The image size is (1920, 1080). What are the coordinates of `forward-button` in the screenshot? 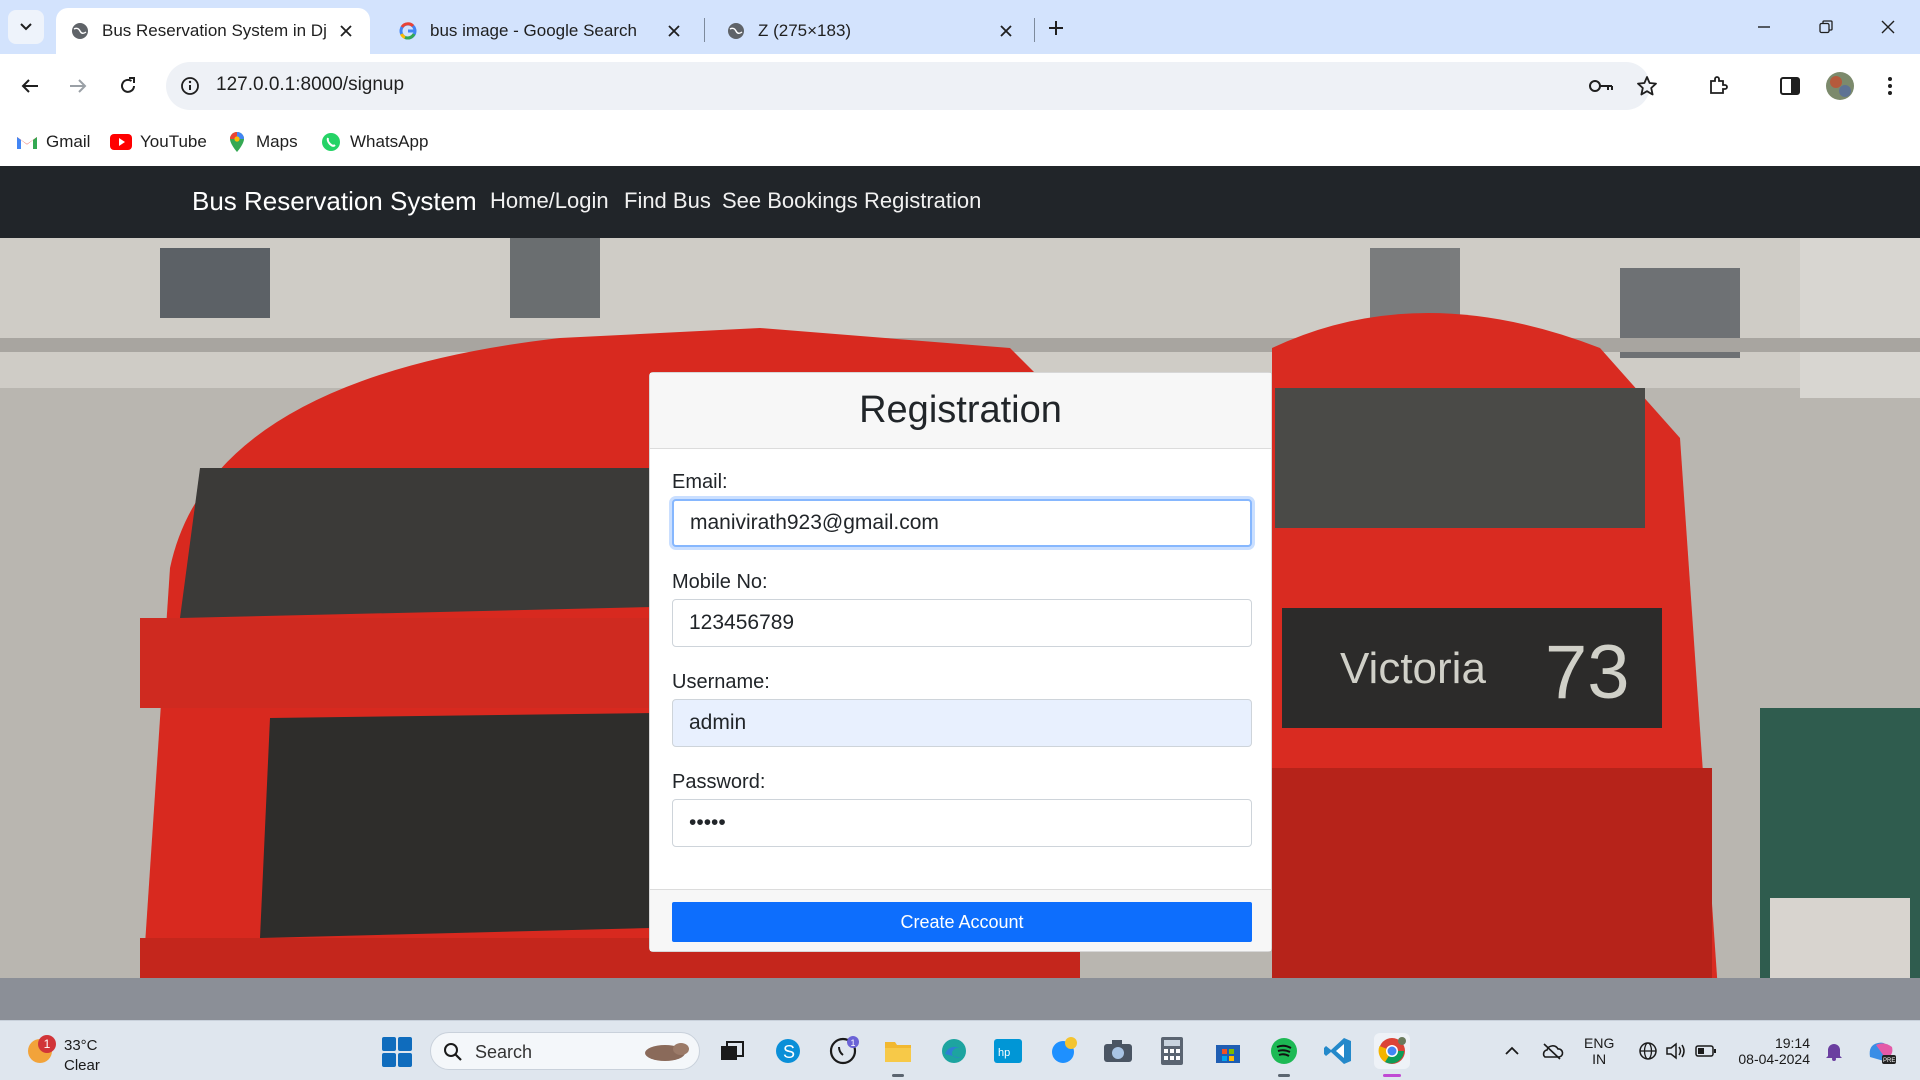 It's located at (78, 86).